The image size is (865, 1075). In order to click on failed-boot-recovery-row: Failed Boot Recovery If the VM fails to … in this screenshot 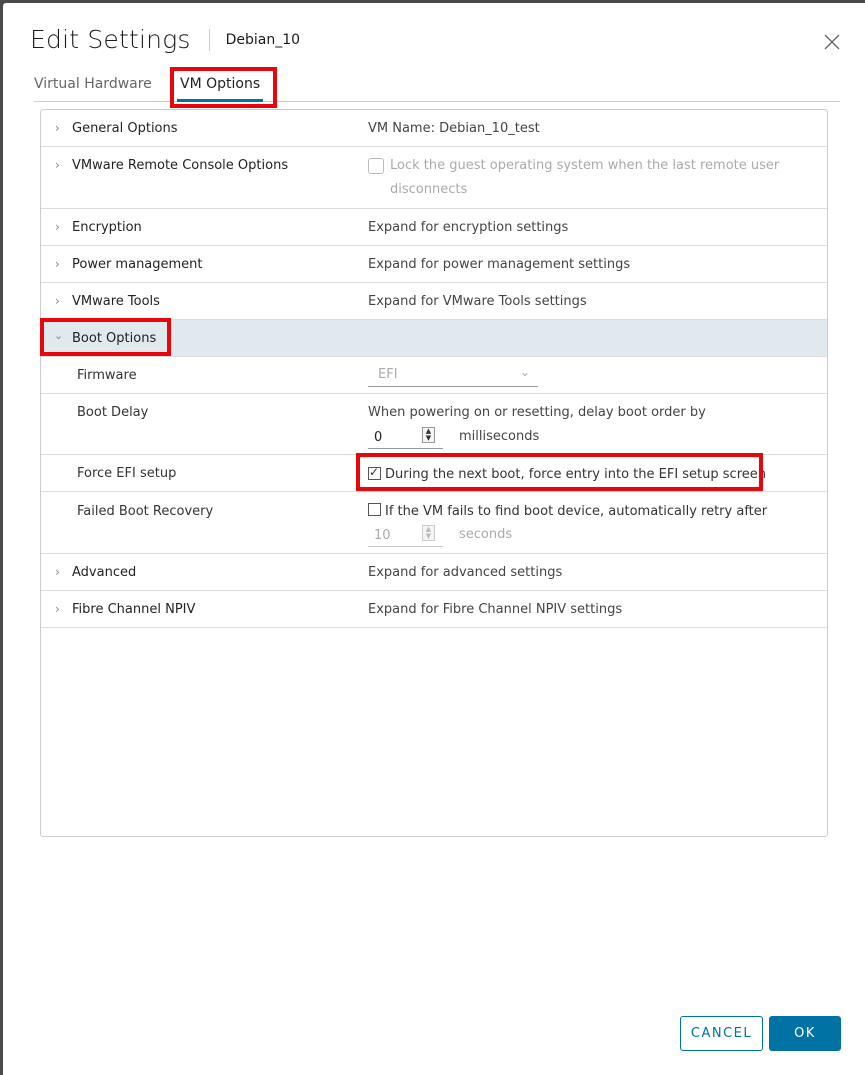, I will do `click(434, 523)`.